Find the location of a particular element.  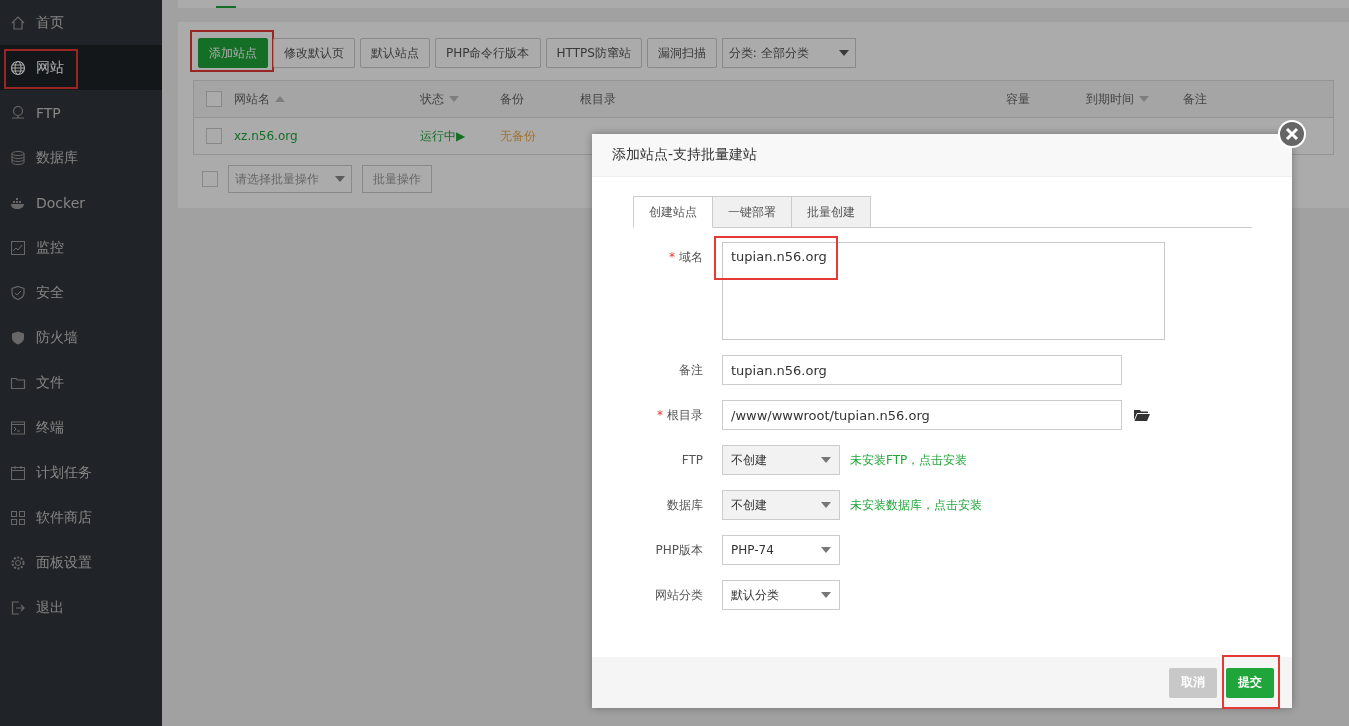

toolbar-button: PHP命令行版本 is located at coordinates (488, 53).